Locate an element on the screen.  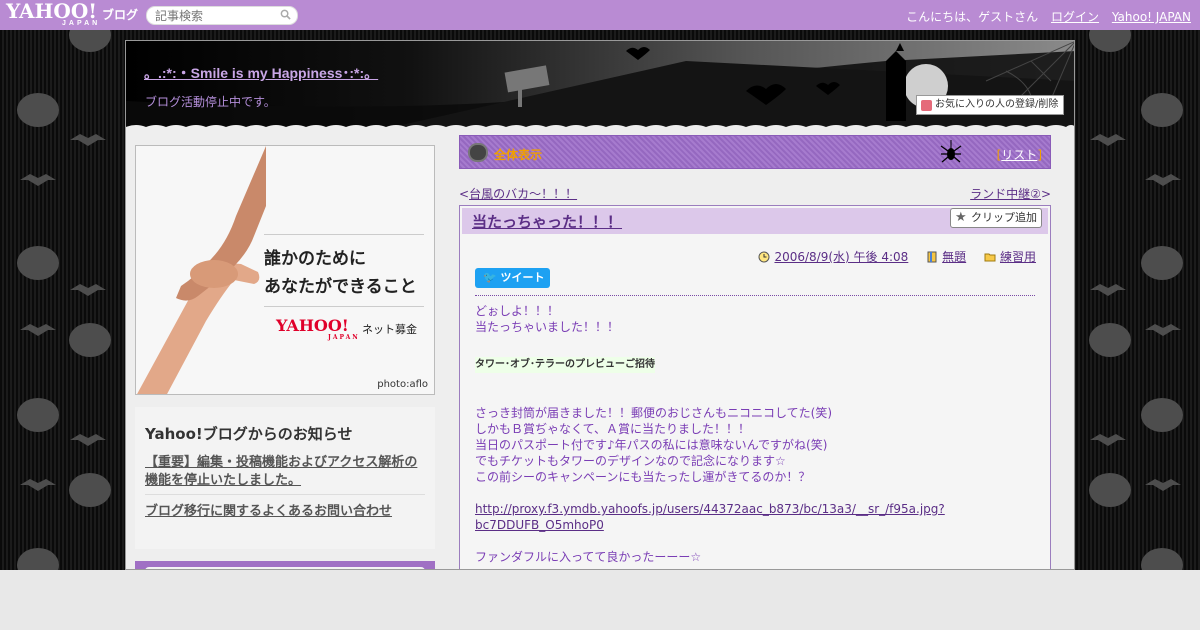
notice-link-important: 【重要】編集・投稿機能およびアクセス解析の機能を停止いたしました。 is located at coordinates (285, 474).